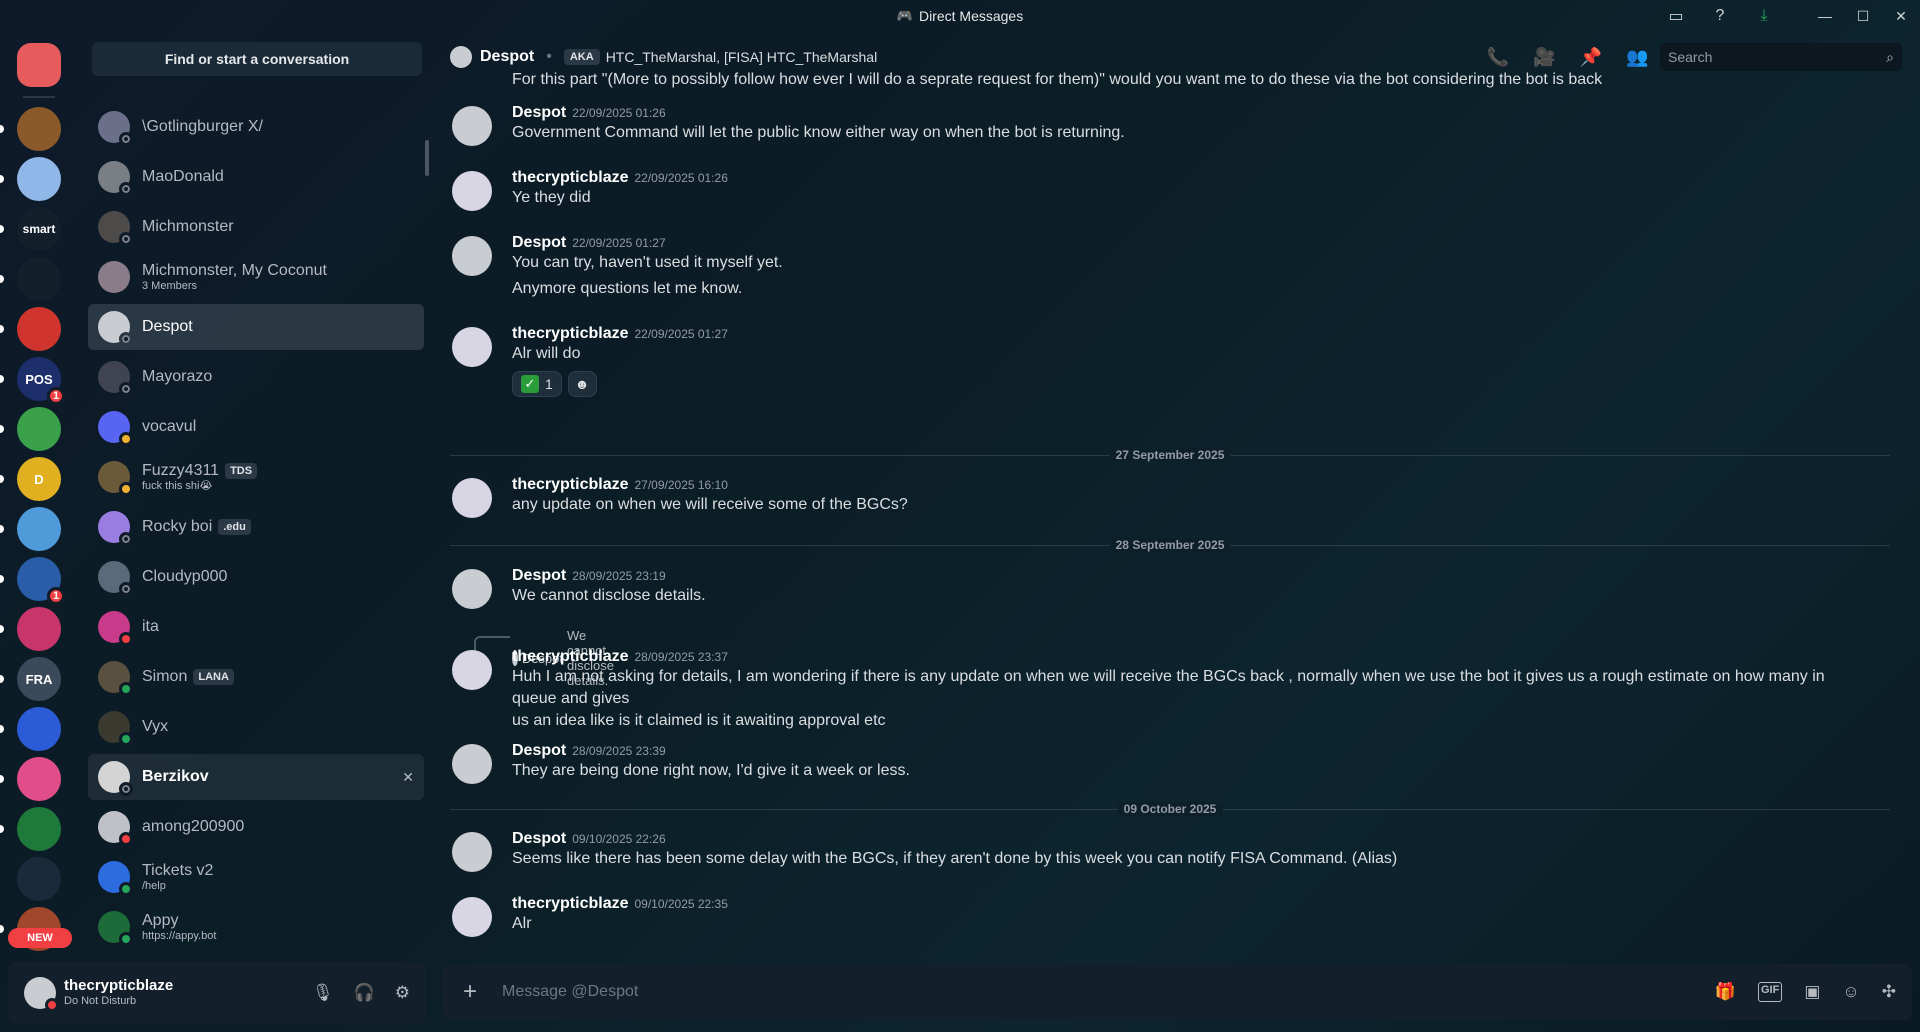 The image size is (1920, 1032). What do you see at coordinates (364, 993) in the screenshot?
I see `headphones-icon: 🎧` at bounding box center [364, 993].